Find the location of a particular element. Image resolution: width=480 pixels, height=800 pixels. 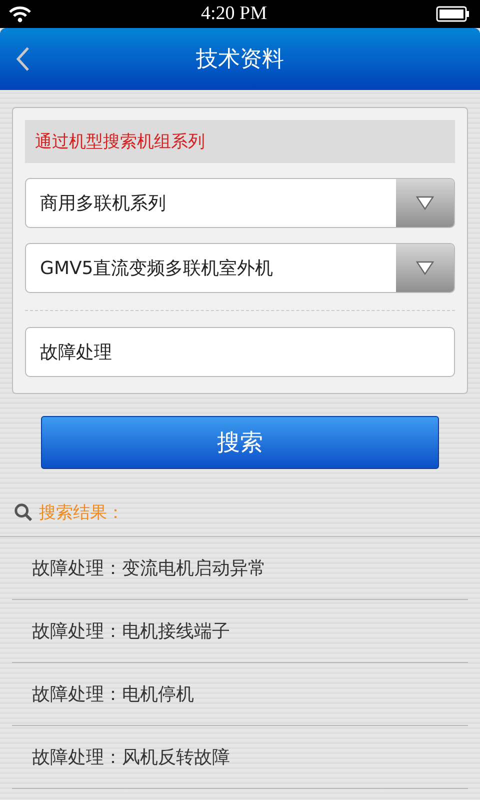

page-title: 技术资料 is located at coordinates (240, 60).